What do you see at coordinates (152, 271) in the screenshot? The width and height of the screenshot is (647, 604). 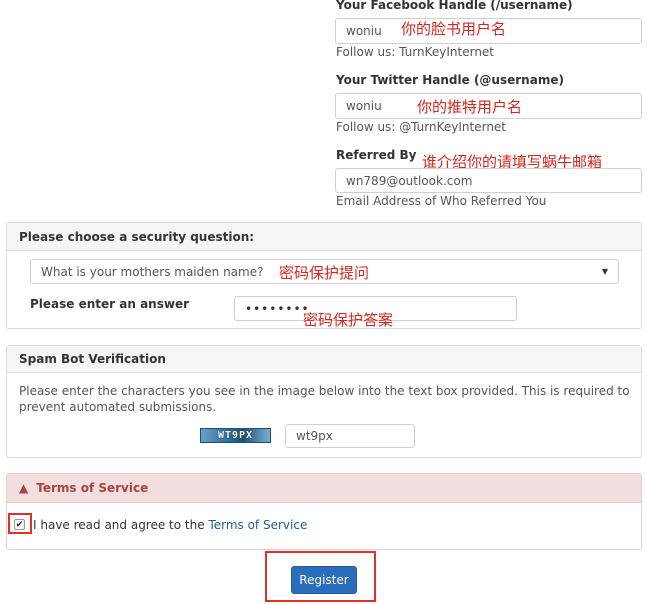 I see `security-question-value: What is your mothers maiden name?` at bounding box center [152, 271].